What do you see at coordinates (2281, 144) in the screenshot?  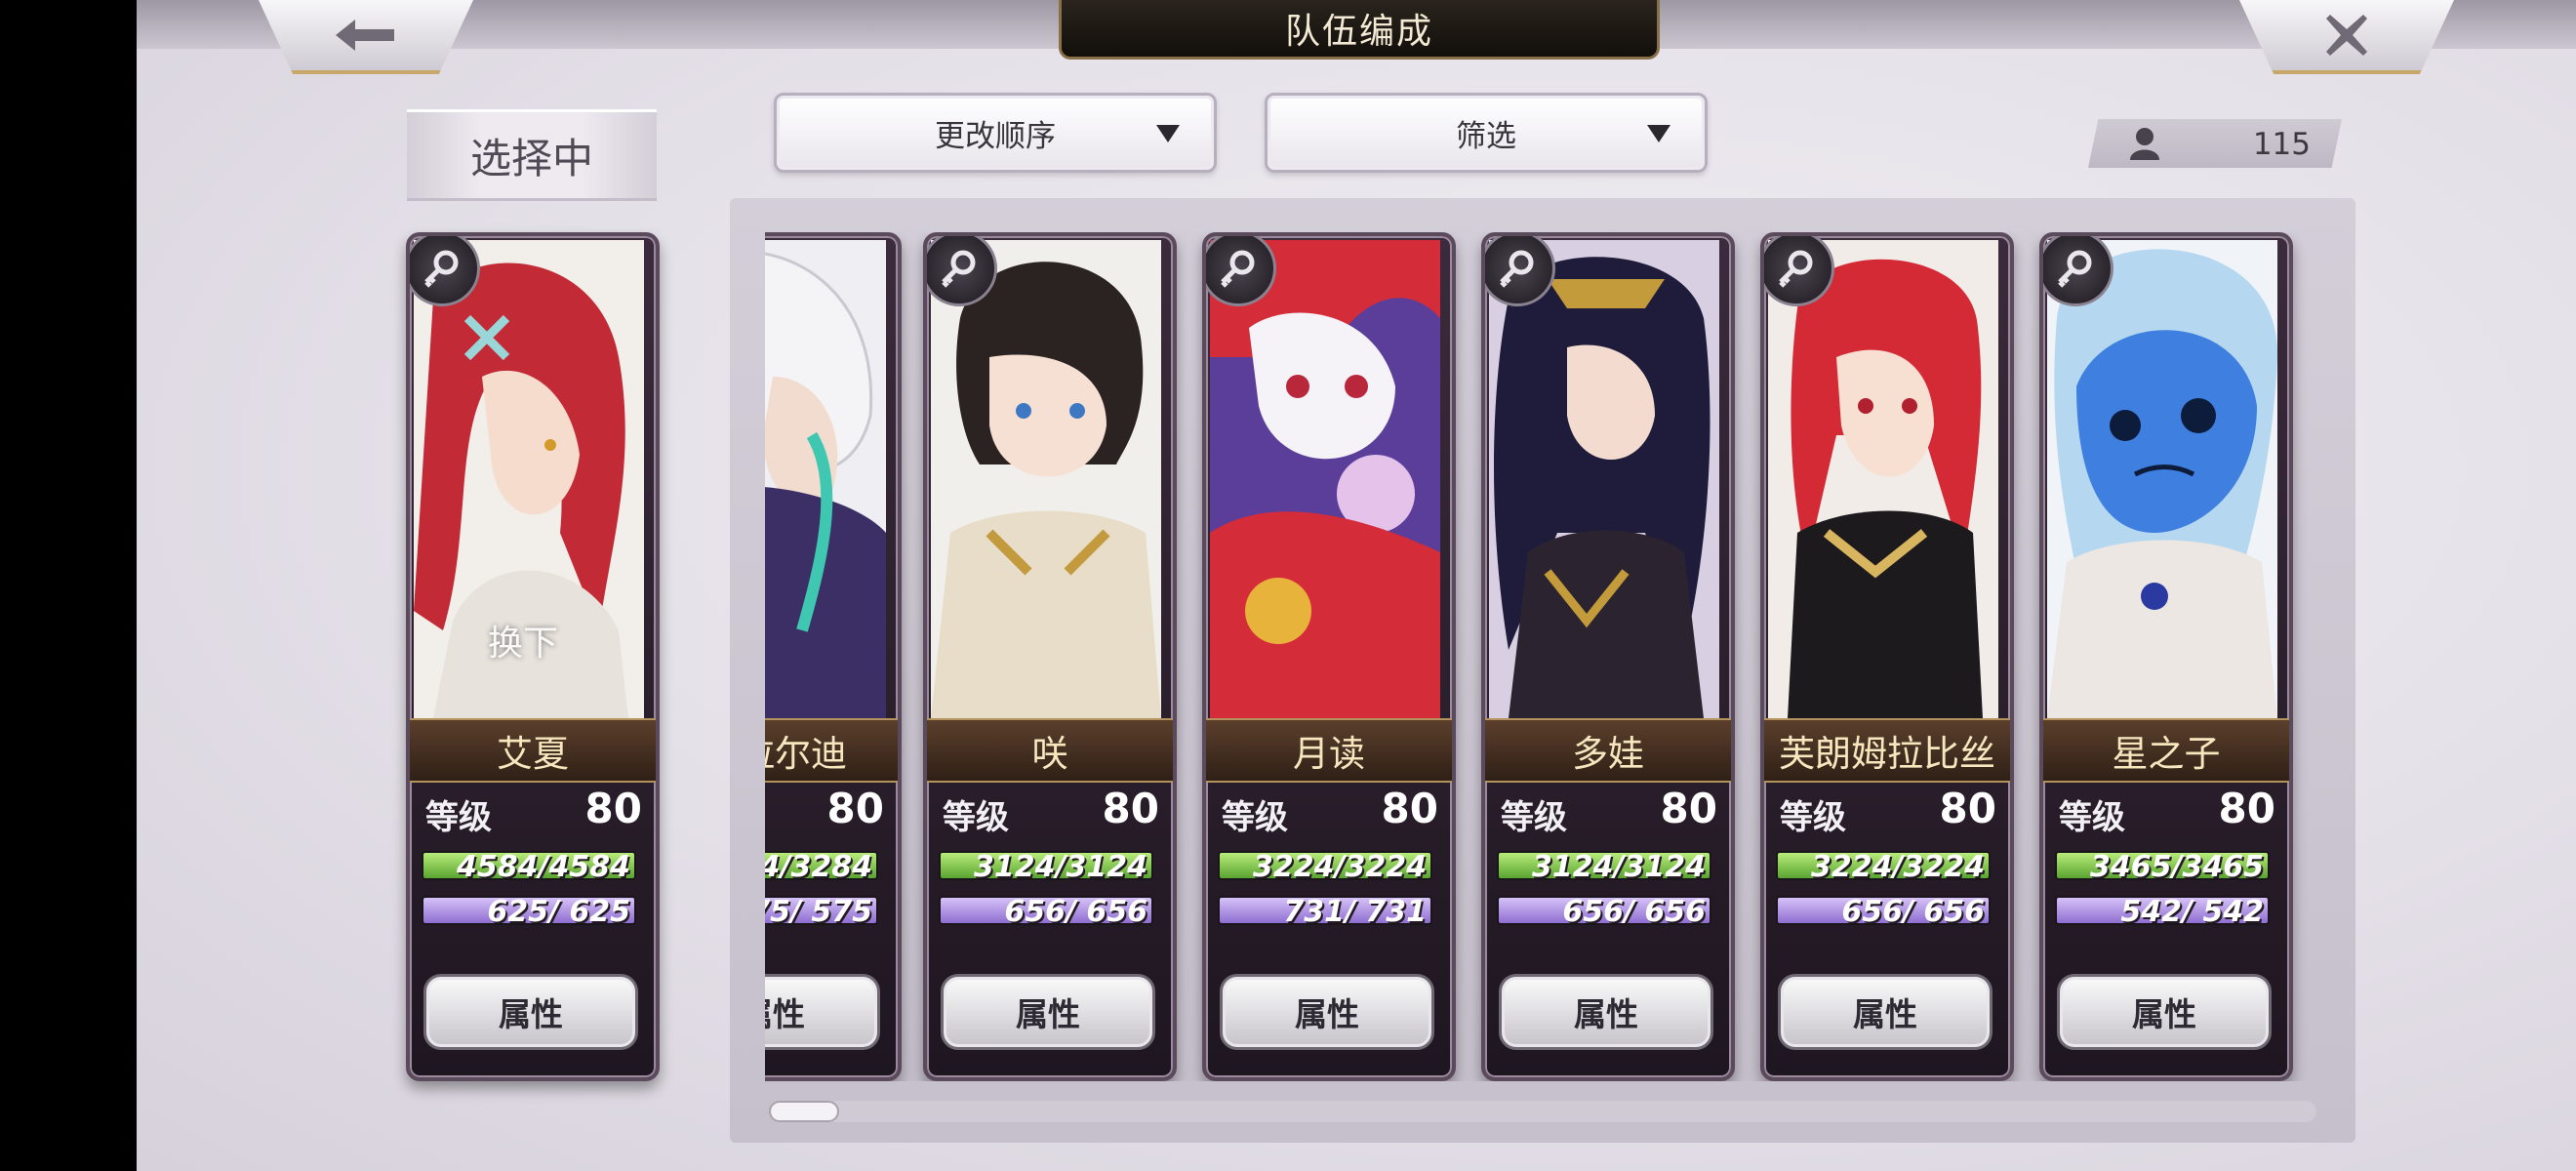 I see `character-count-value: 115` at bounding box center [2281, 144].